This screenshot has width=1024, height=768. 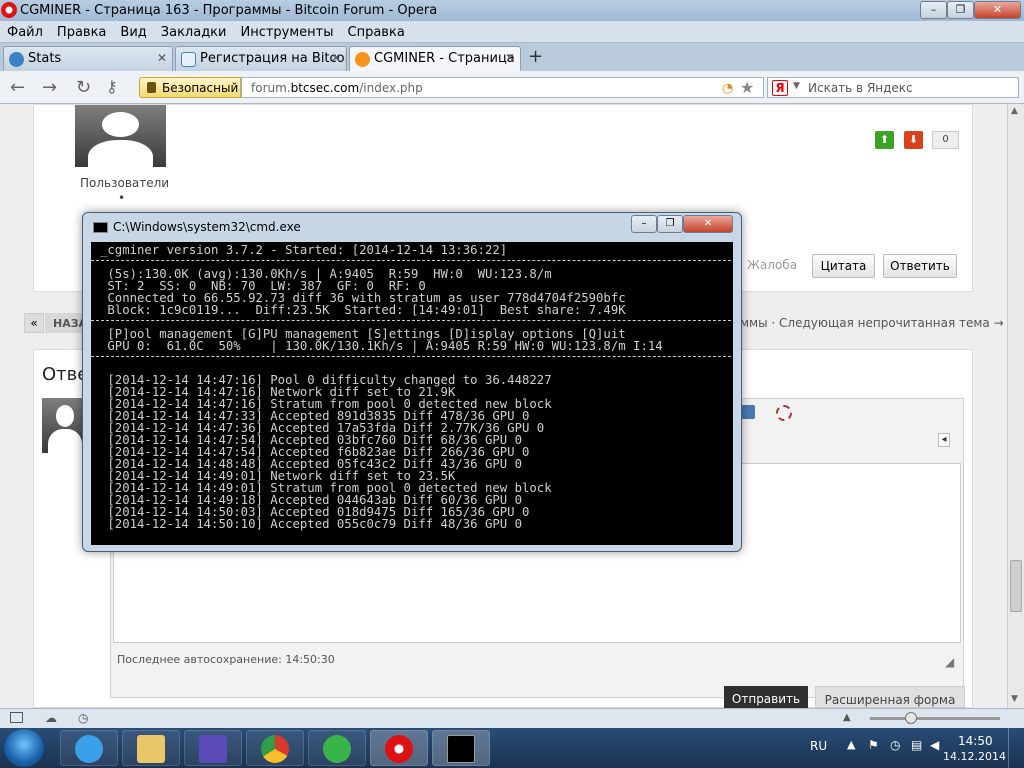 I want to click on scroll-down-icon: ▼, so click(x=1014, y=699).